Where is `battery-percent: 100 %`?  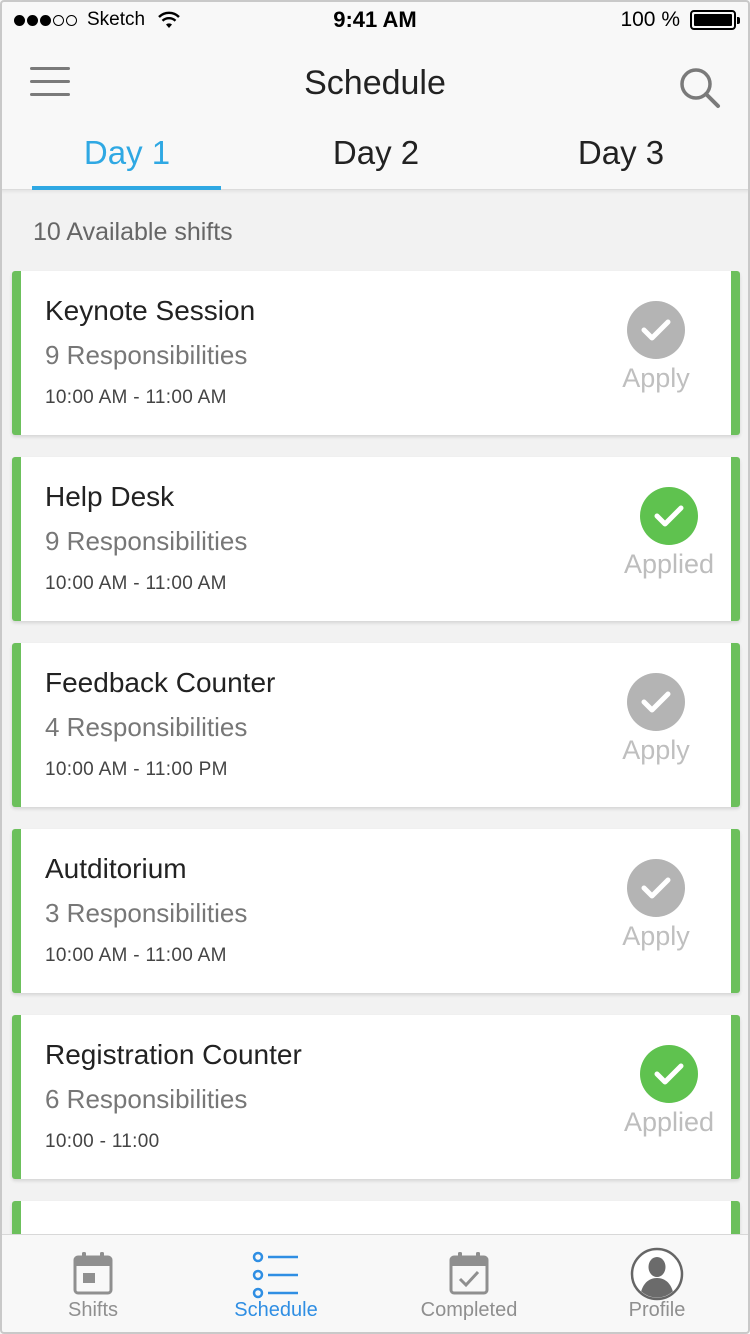 battery-percent: 100 % is located at coordinates (650, 19).